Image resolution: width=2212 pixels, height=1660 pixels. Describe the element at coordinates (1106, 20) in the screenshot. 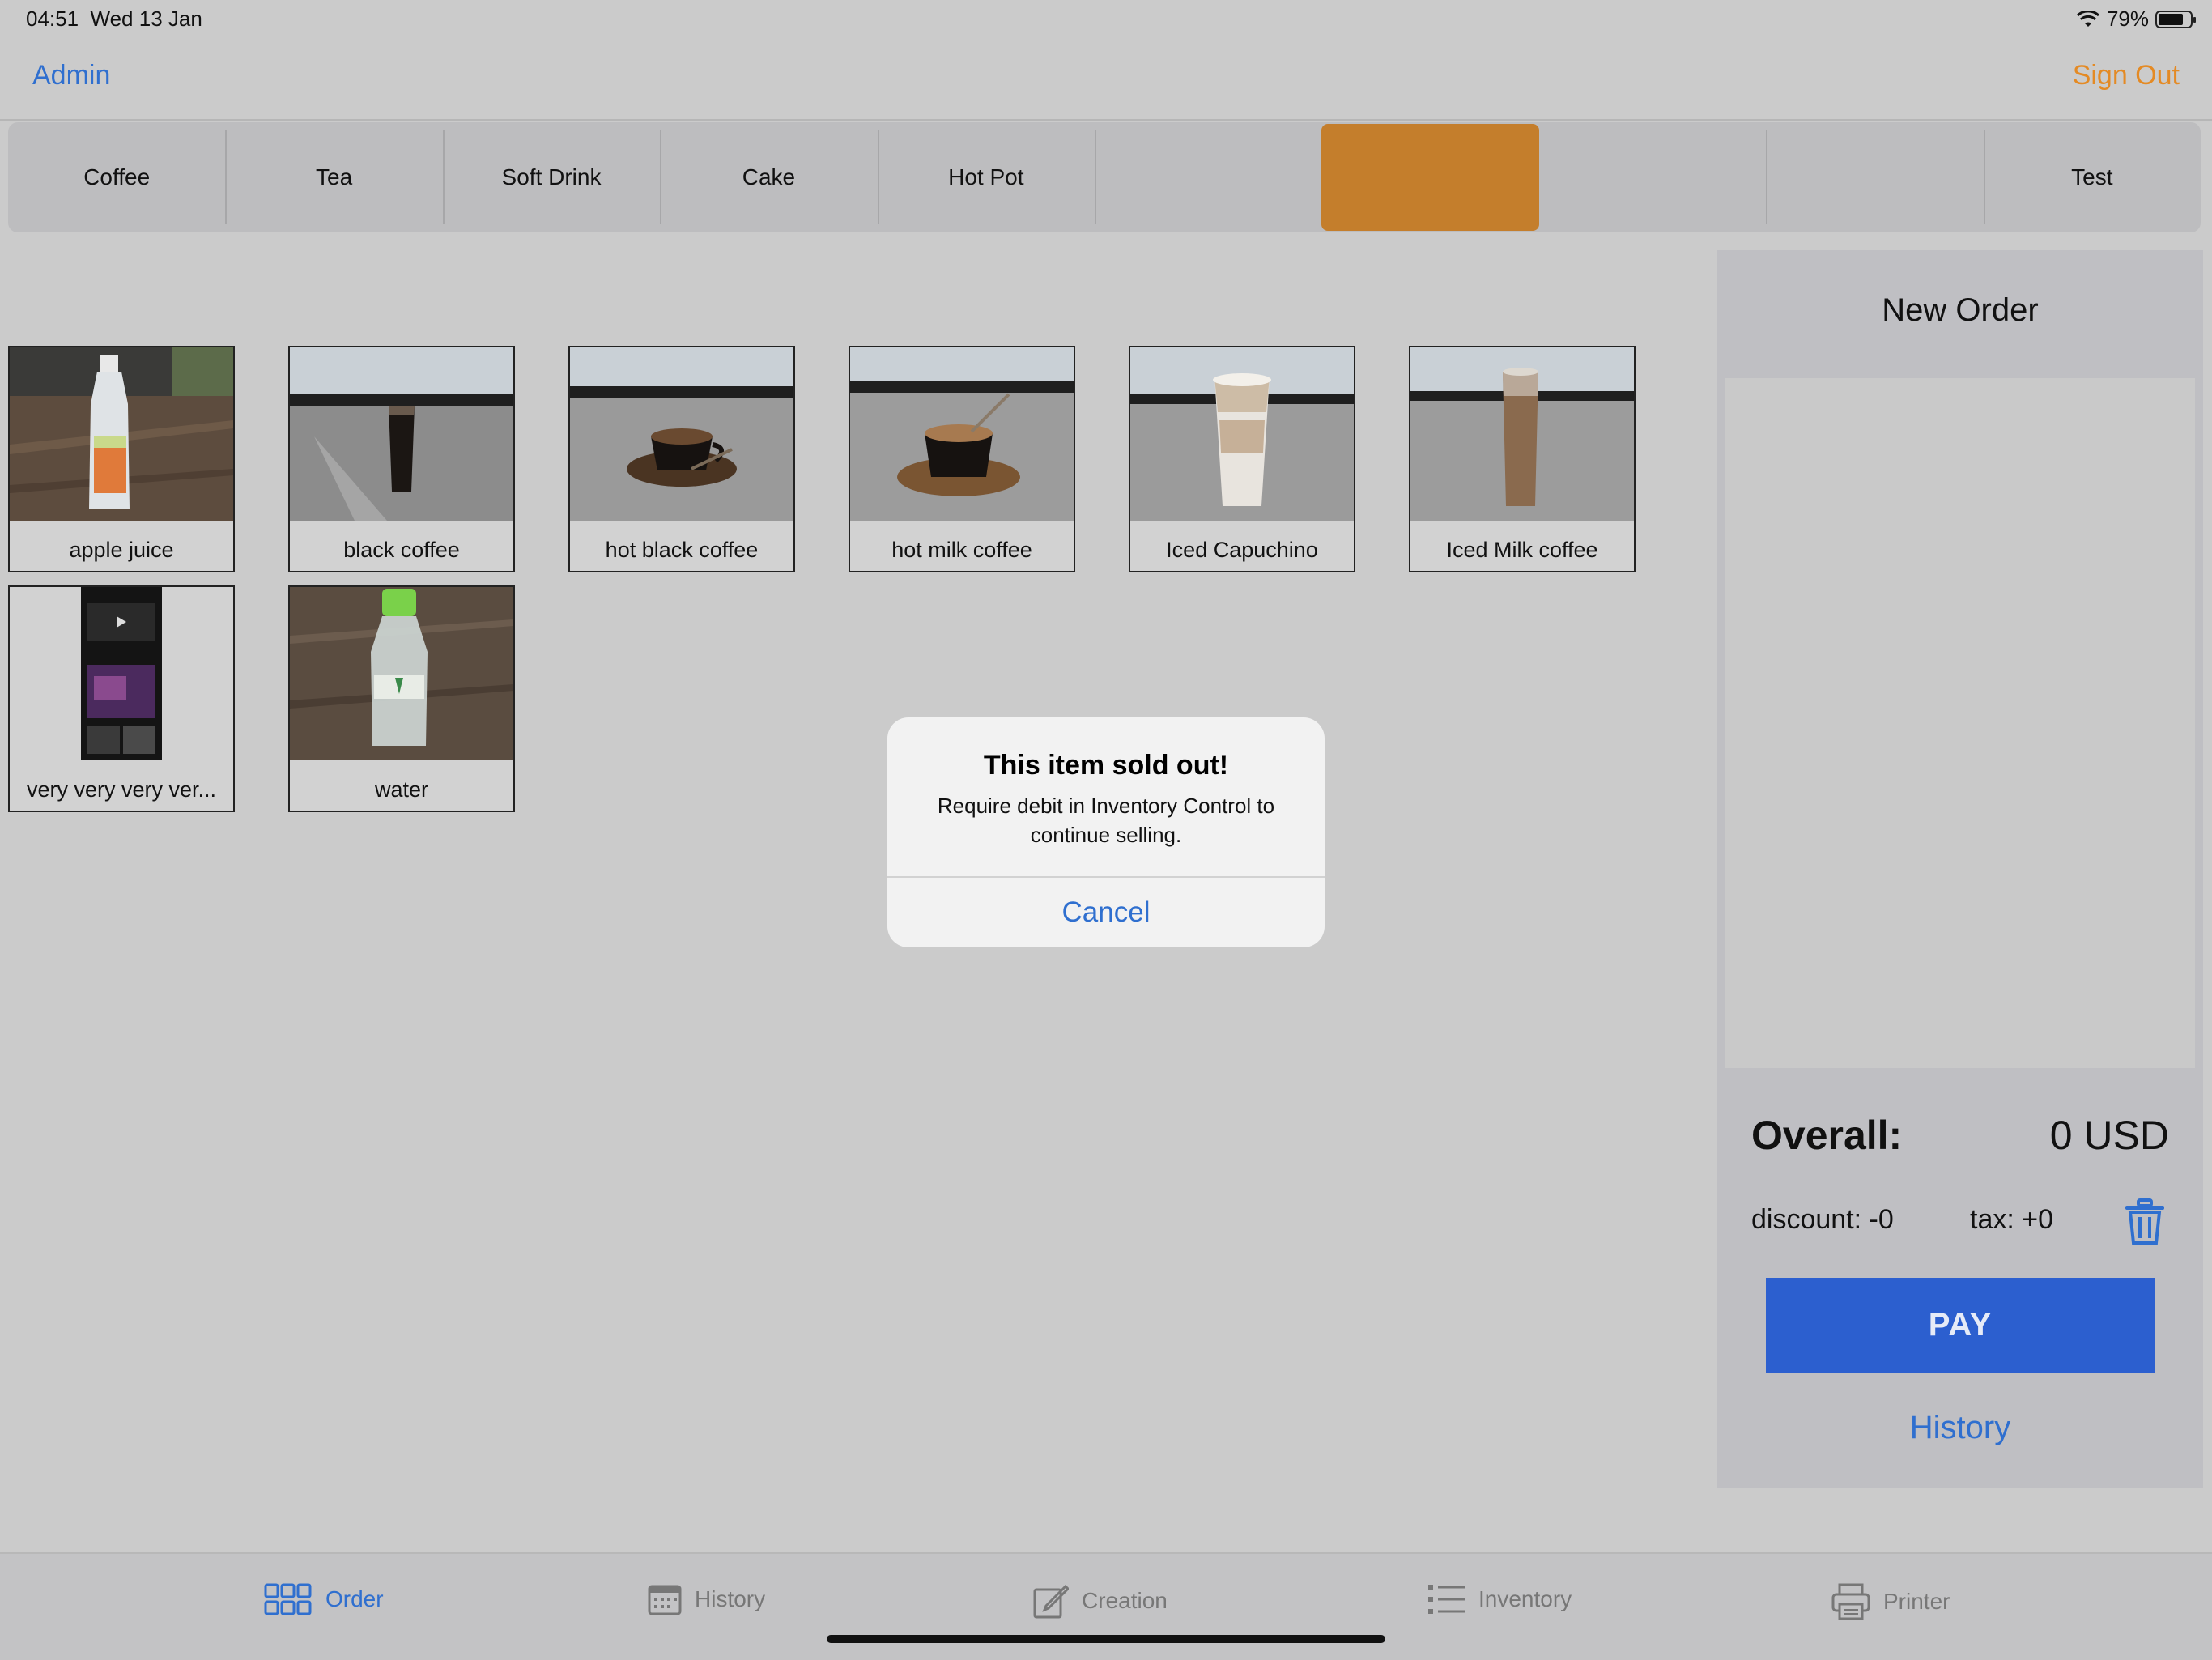

I see `status-bar: 04:51 Wed 13 Jan 79%` at that location.